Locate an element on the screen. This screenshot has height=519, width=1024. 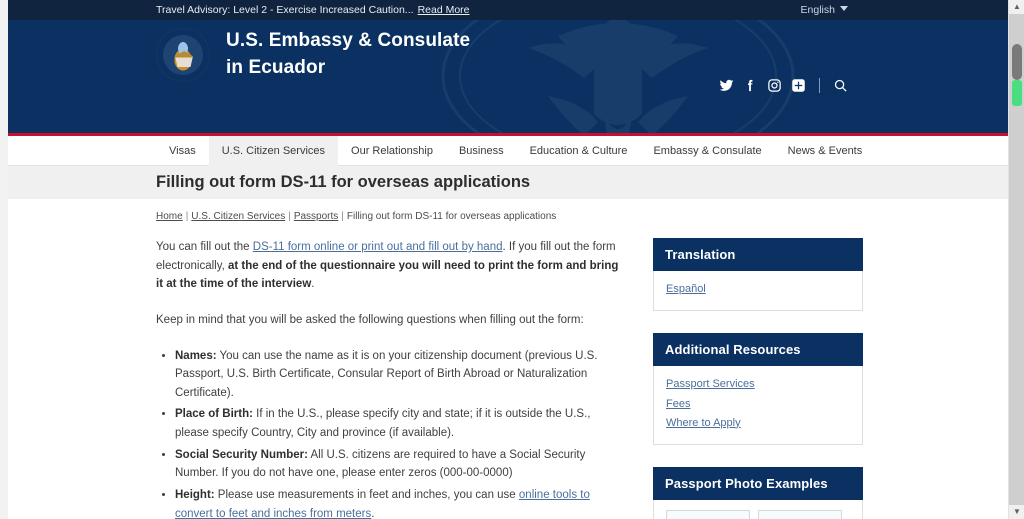
search-icon is located at coordinates (840, 85).